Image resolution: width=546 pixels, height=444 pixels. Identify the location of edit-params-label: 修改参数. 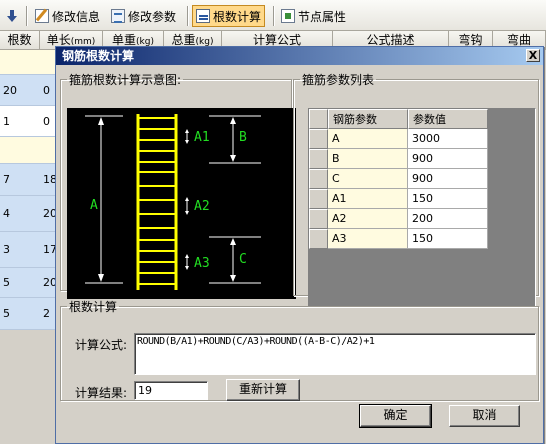
(152, 16).